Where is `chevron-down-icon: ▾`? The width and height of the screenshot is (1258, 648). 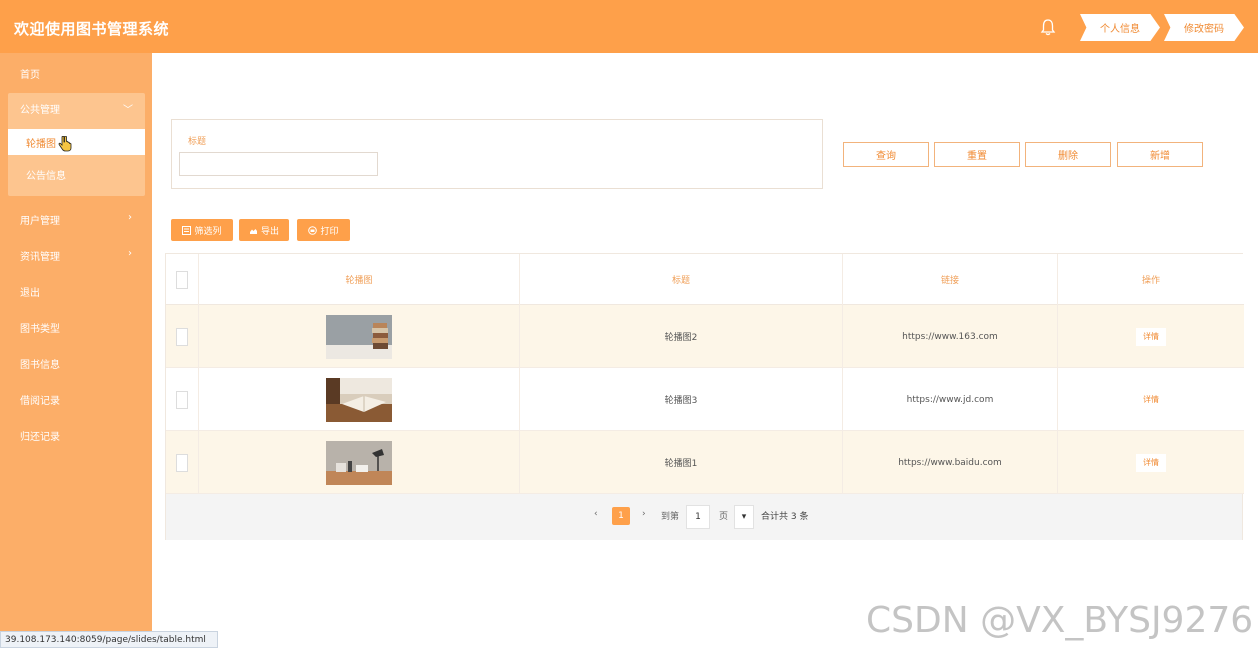 chevron-down-icon: ▾ is located at coordinates (744, 517).